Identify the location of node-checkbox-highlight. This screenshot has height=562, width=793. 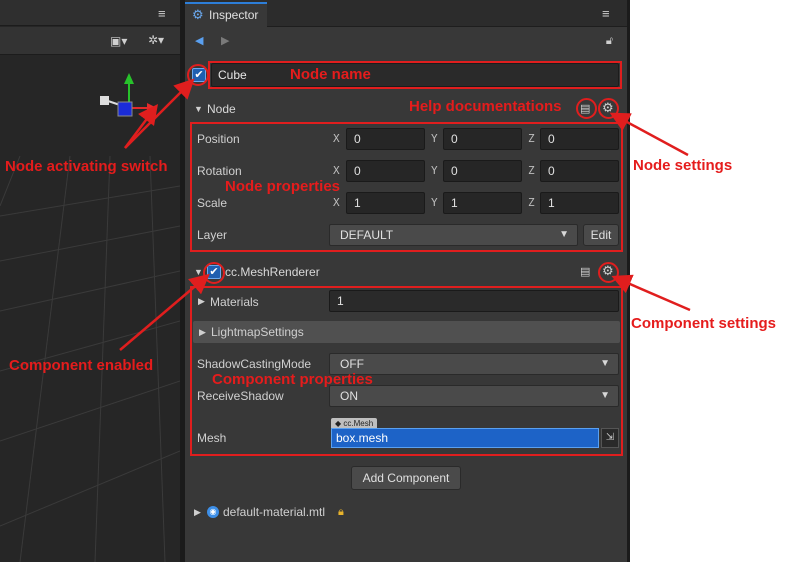
(198, 75).